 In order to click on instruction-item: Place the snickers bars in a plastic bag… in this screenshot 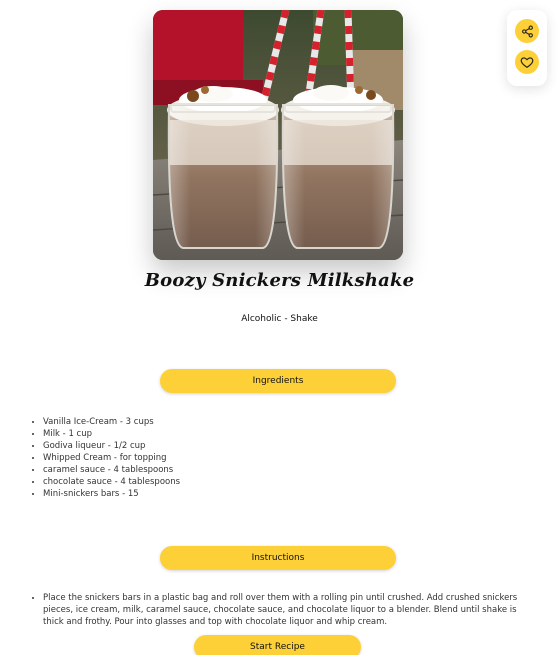, I will do `click(288, 610)`.